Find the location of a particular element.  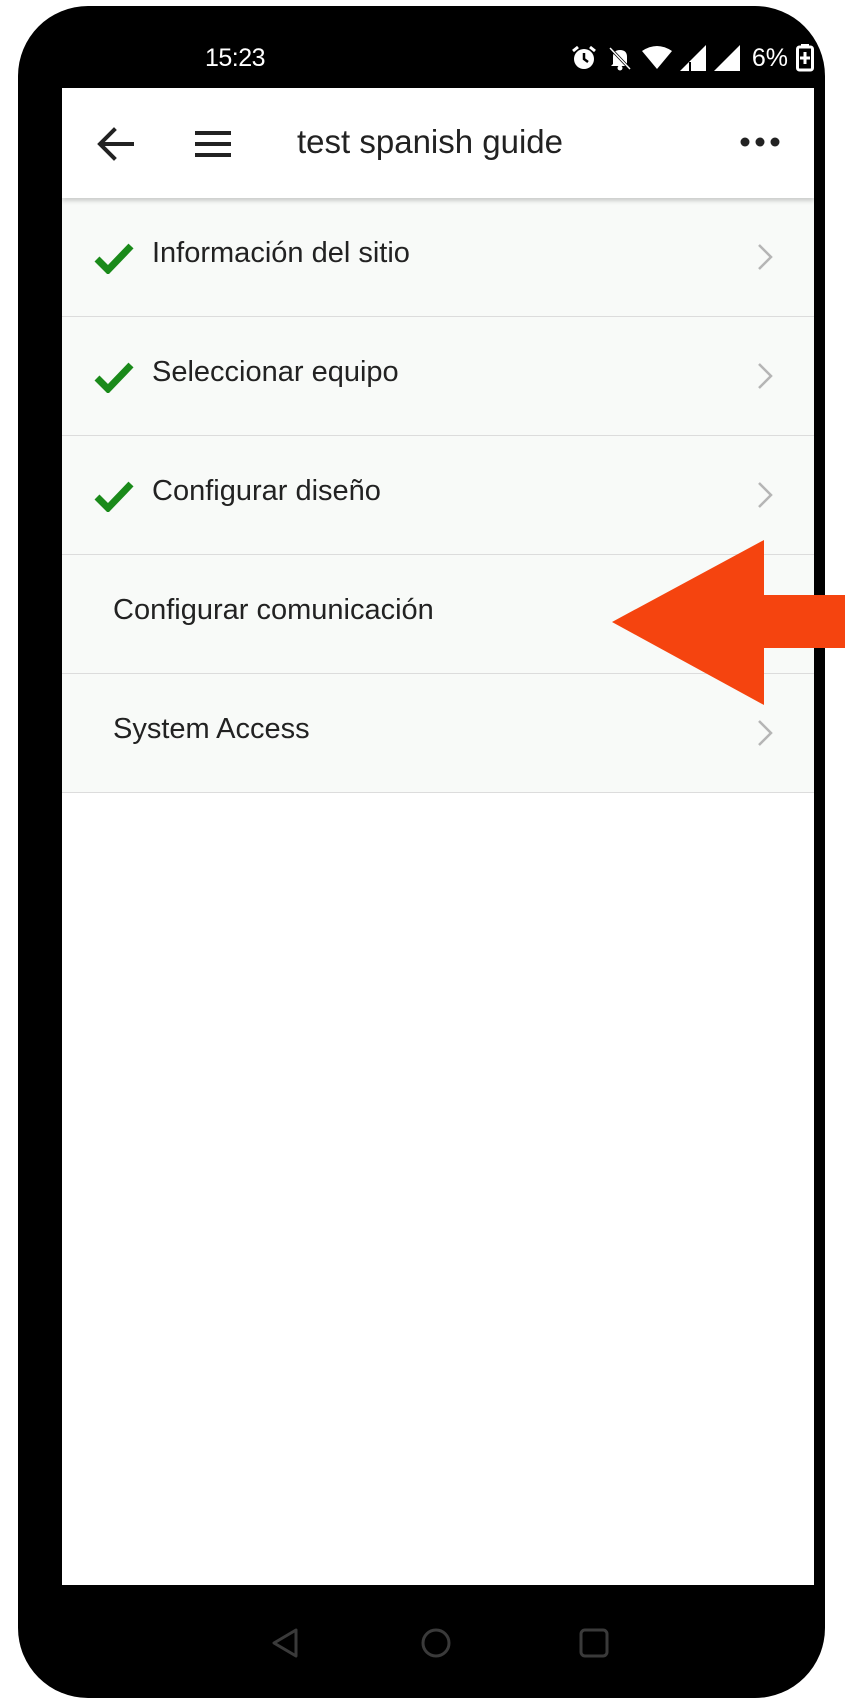

step-label: Información del sitio is located at coordinates (281, 253).